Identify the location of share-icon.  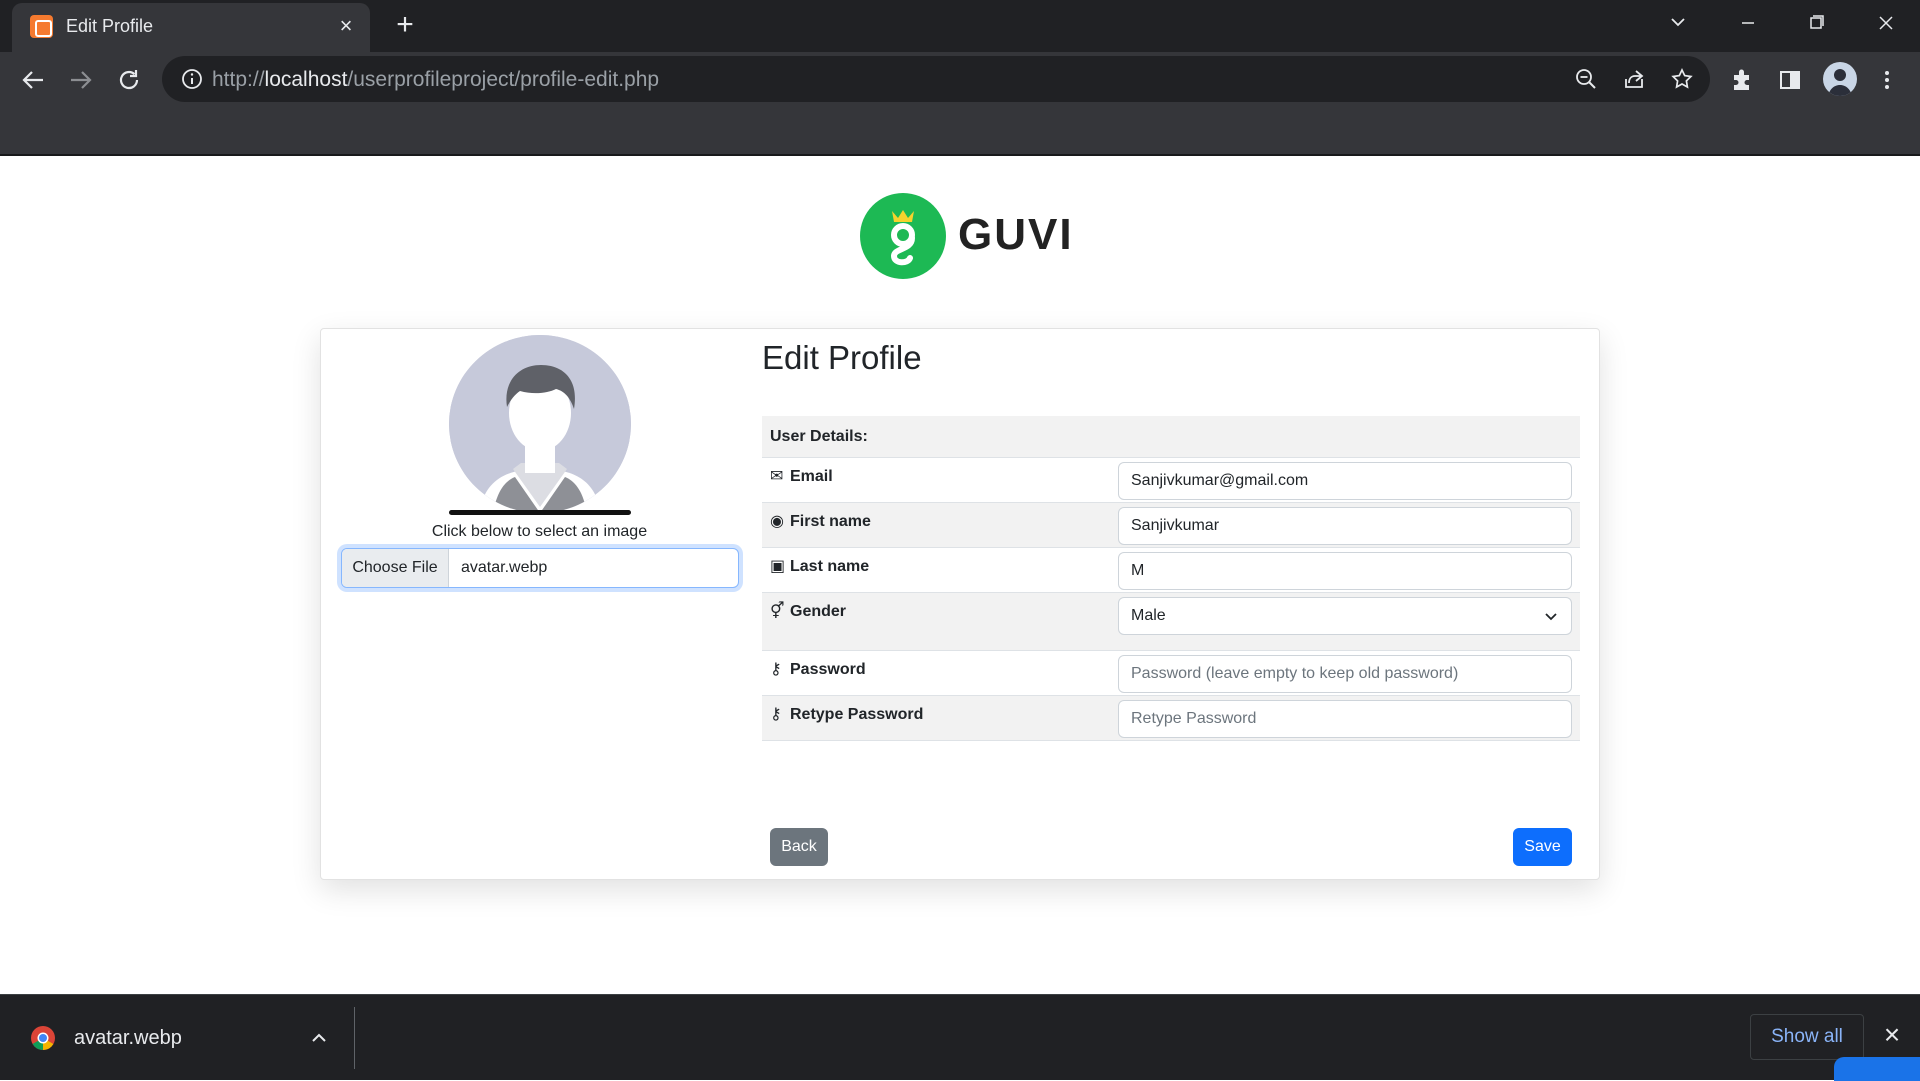
(1634, 79).